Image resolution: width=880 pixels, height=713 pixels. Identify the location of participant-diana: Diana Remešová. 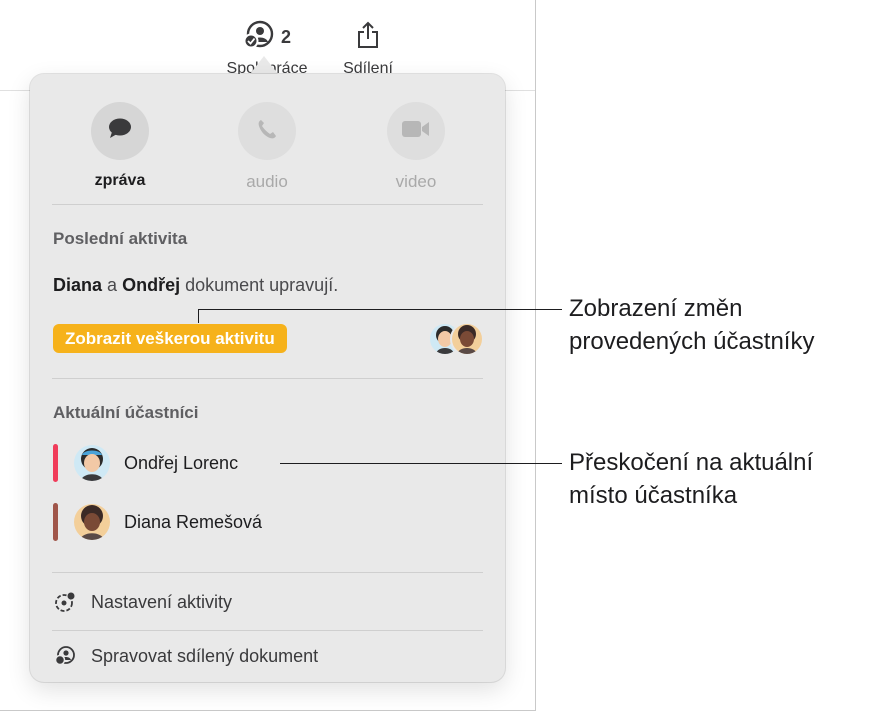
(263, 522).